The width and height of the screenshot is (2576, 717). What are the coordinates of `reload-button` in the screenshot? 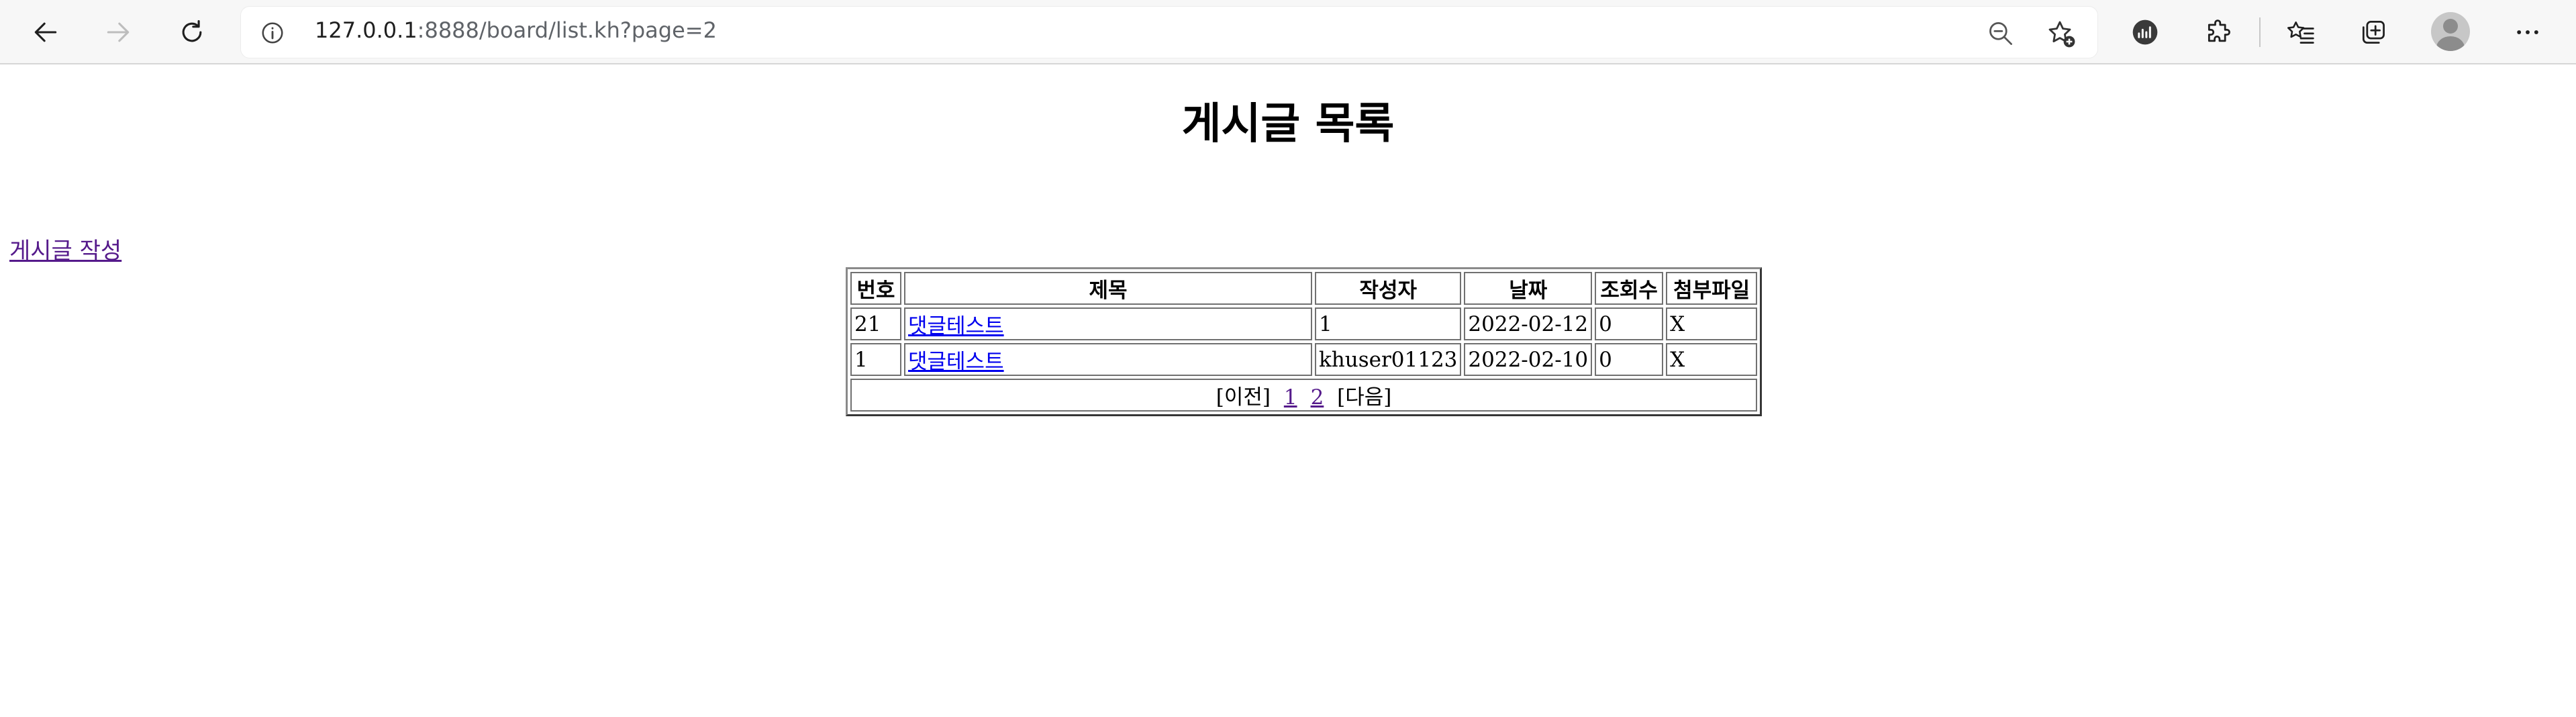 It's located at (191, 32).